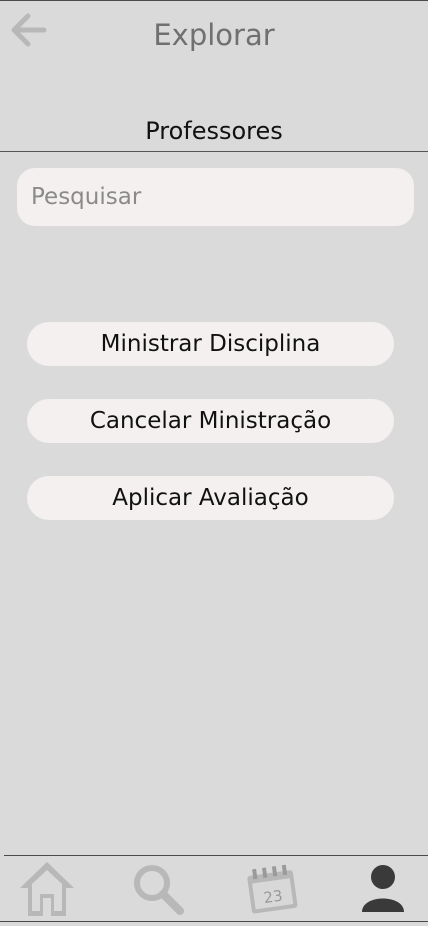 This screenshot has width=428, height=926. I want to click on section-divider, so click(214, 151).